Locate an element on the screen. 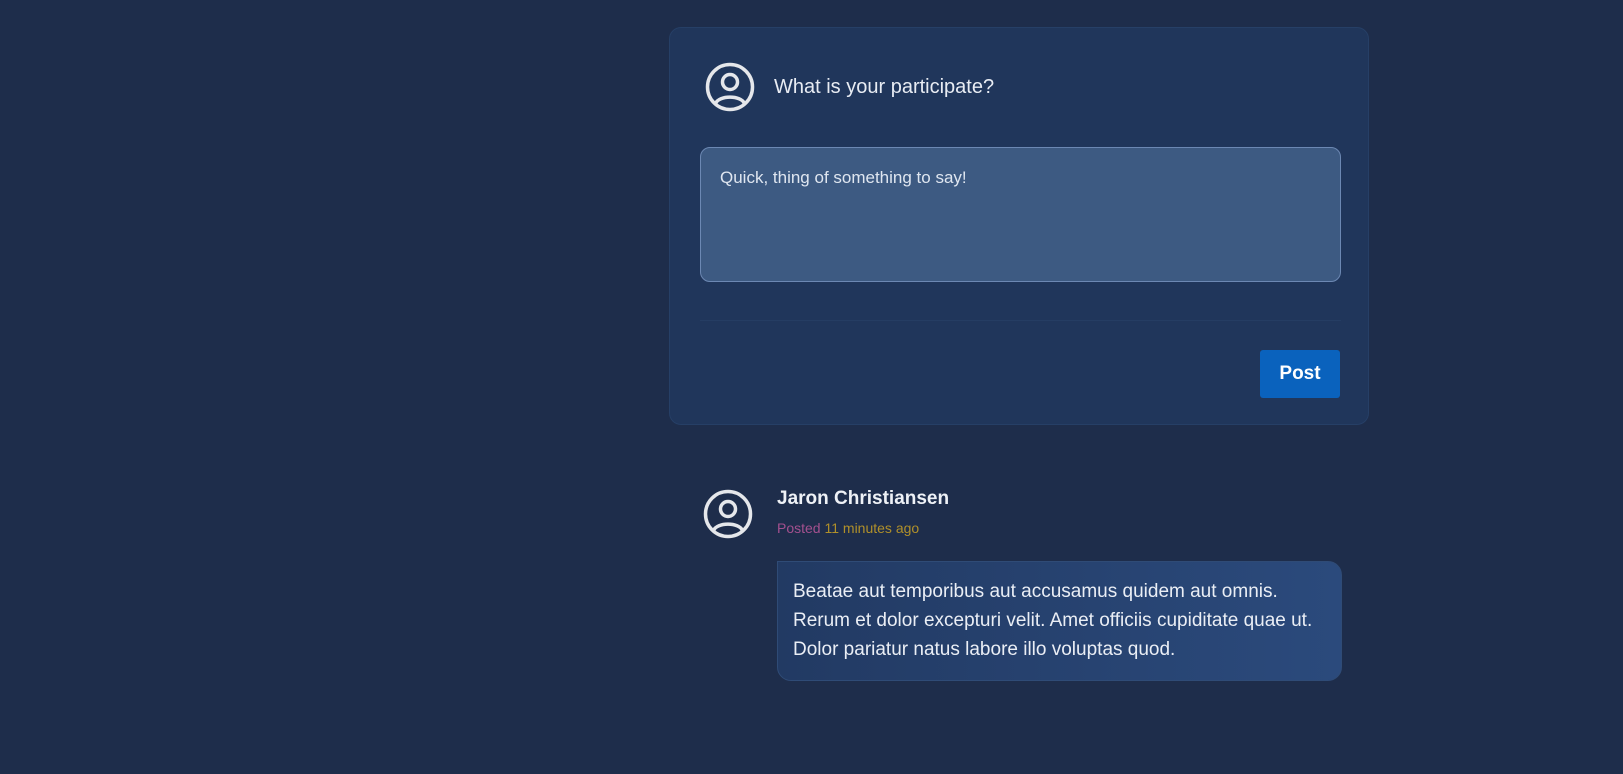 This screenshot has height=774, width=1623. post-button: Post is located at coordinates (1300, 374).